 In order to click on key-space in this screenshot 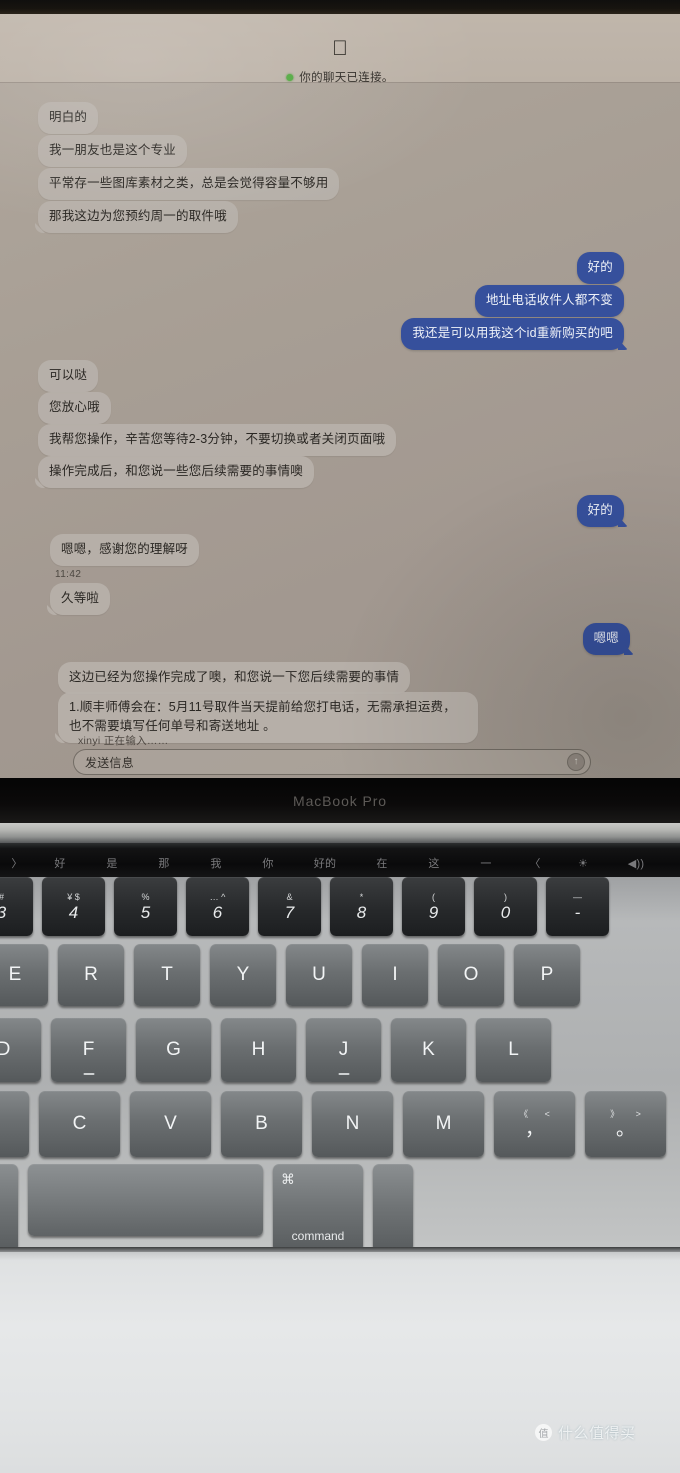, I will do `click(145, 1200)`.